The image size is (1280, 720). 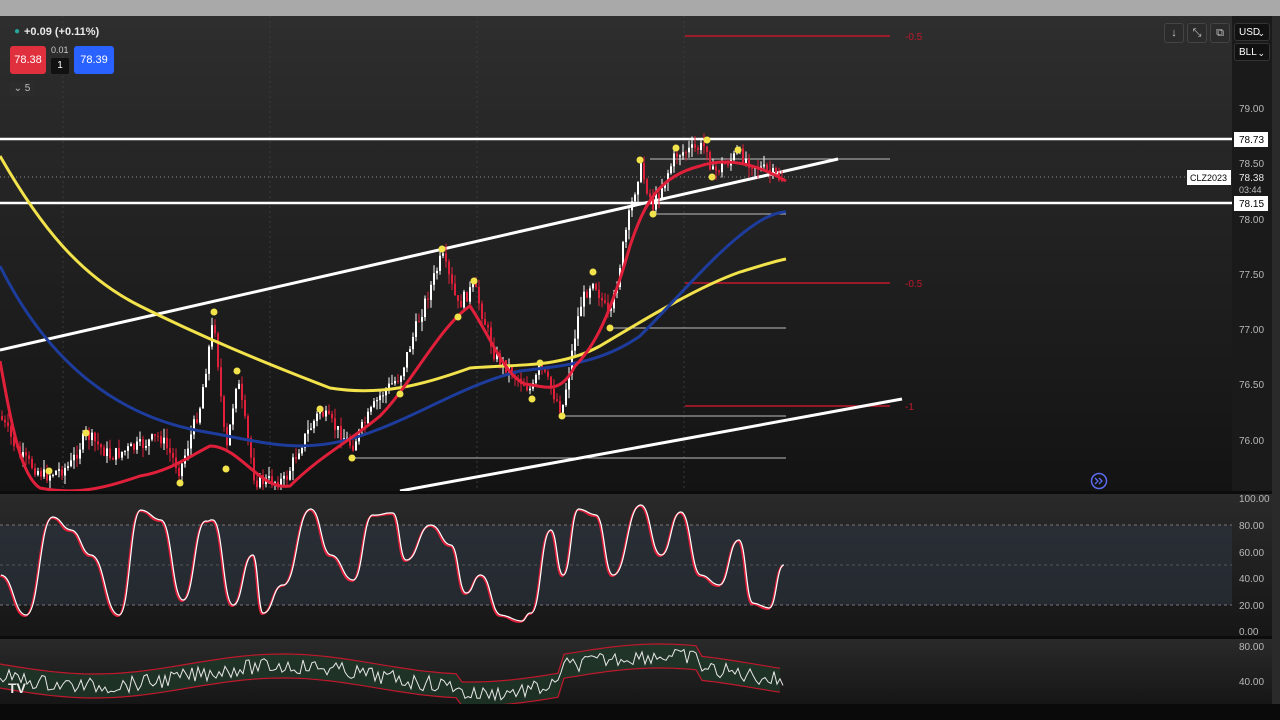 I want to click on tradingview-logo: TV, so click(x=17, y=688).